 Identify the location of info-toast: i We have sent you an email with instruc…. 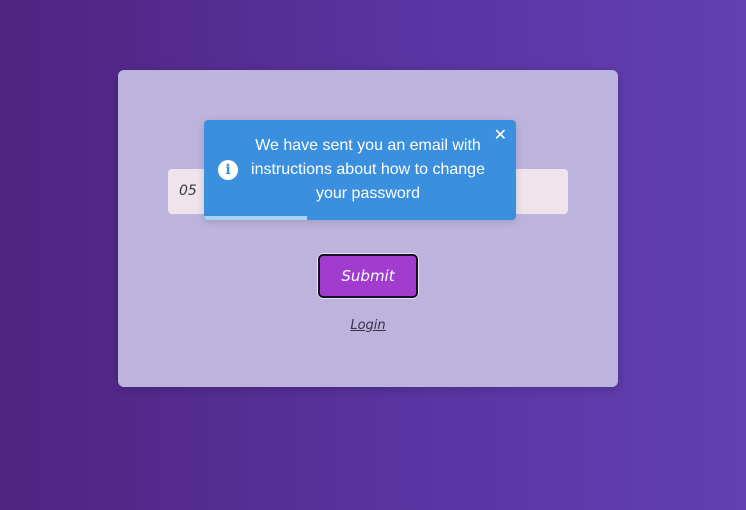
(360, 170).